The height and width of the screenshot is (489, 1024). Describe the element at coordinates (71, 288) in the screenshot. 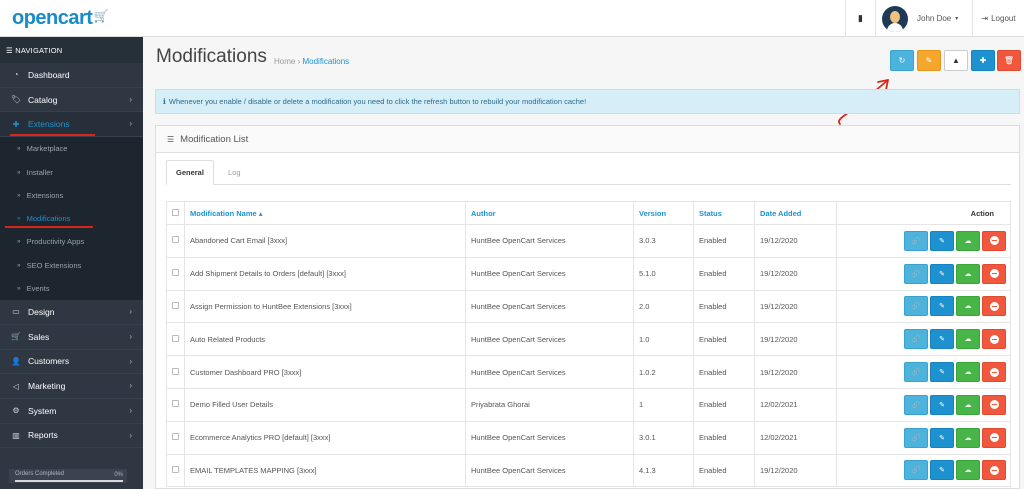

I see `sidebar-subitem-events: » Events` at that location.